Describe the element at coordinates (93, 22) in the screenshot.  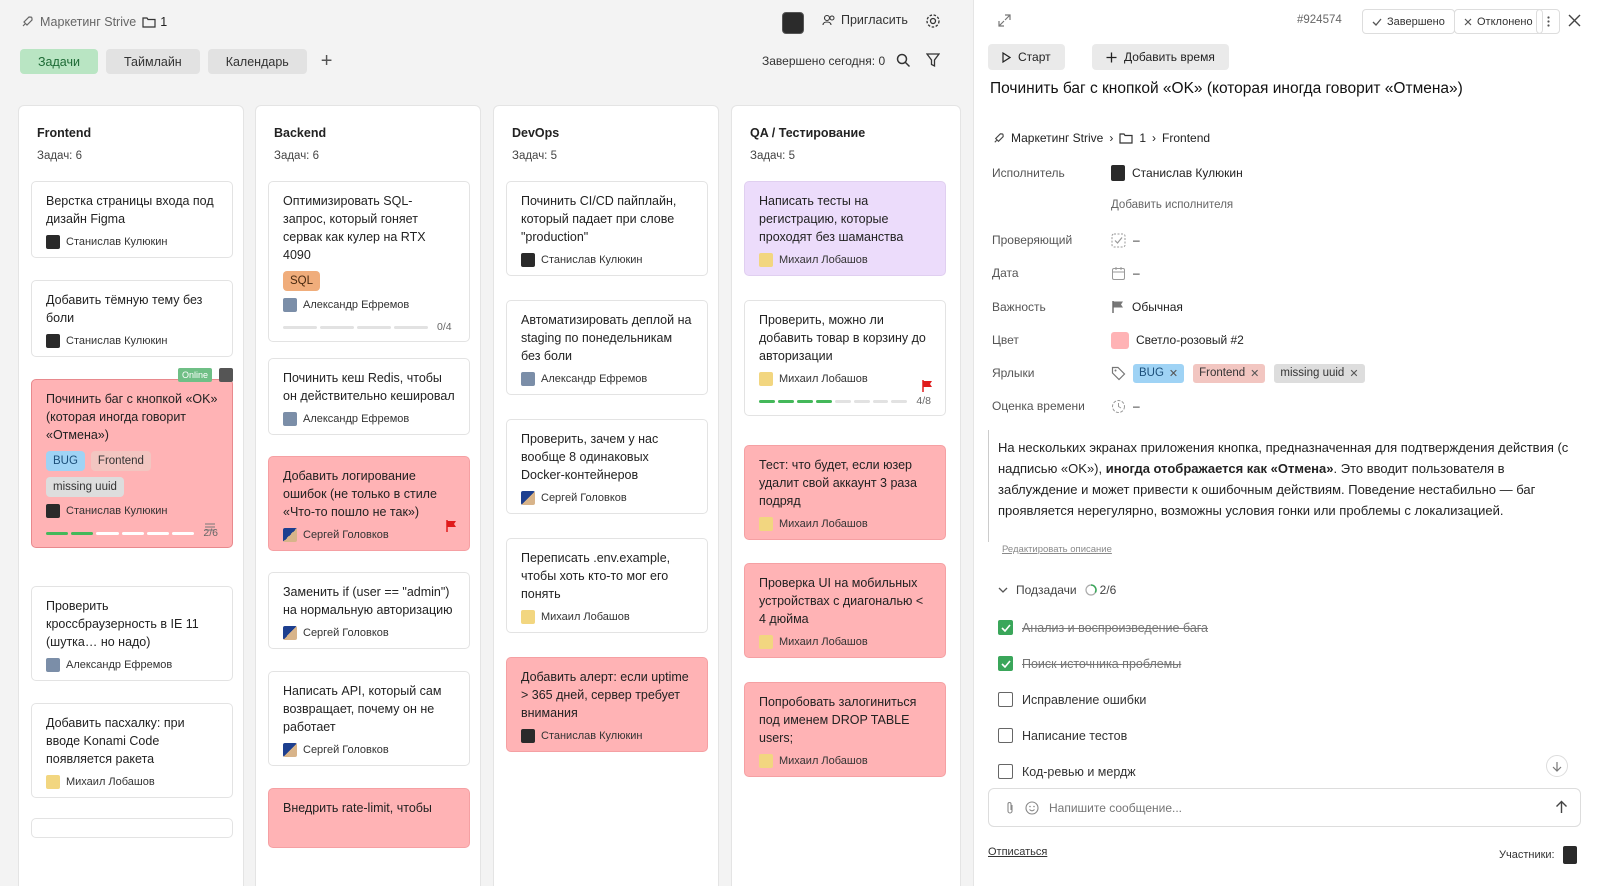
I see `project-breadcrumb: Маркетинг Strive 1` at that location.